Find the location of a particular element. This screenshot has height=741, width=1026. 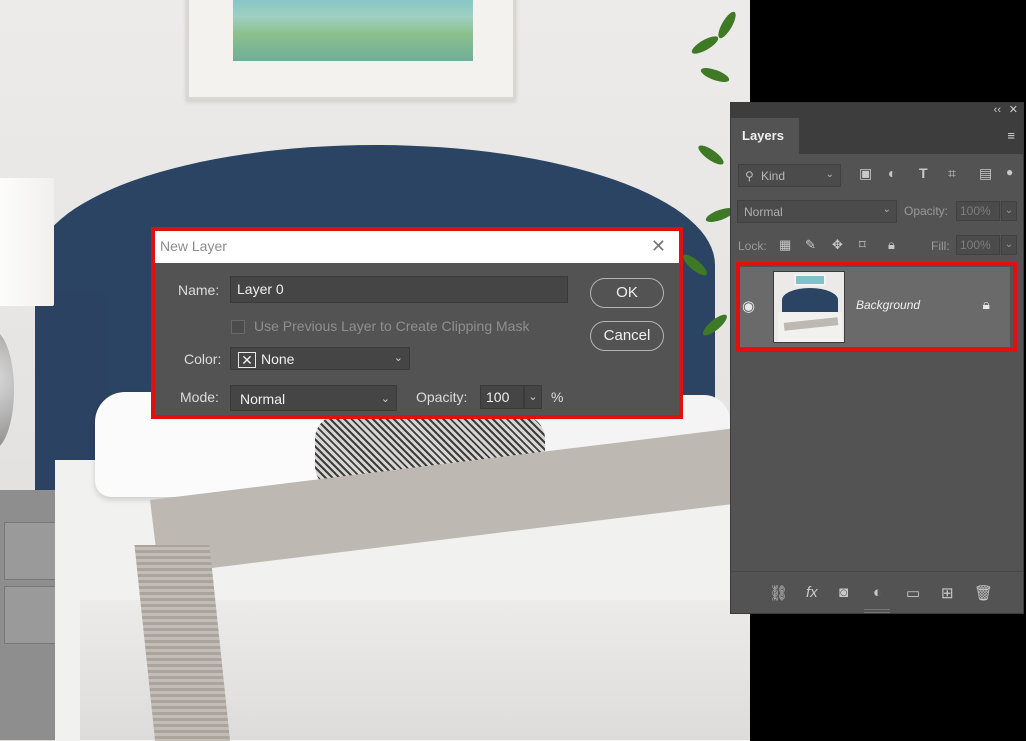

lock-position-icon: ✥ is located at coordinates (837, 245).